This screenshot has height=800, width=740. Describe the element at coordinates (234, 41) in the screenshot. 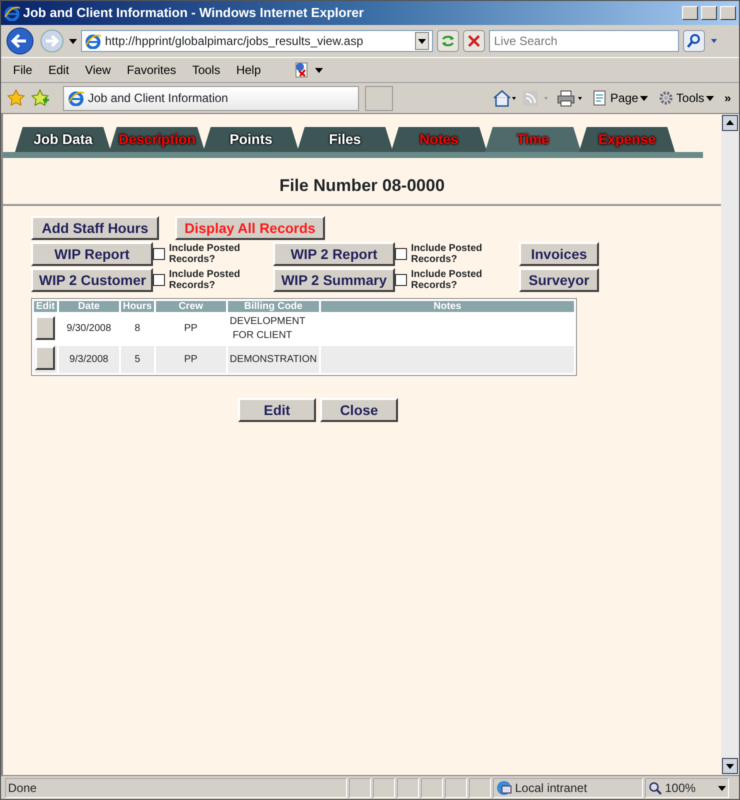

I see `url-text: http://hpprint/globalpimarc/jobs_results_view.asp` at that location.